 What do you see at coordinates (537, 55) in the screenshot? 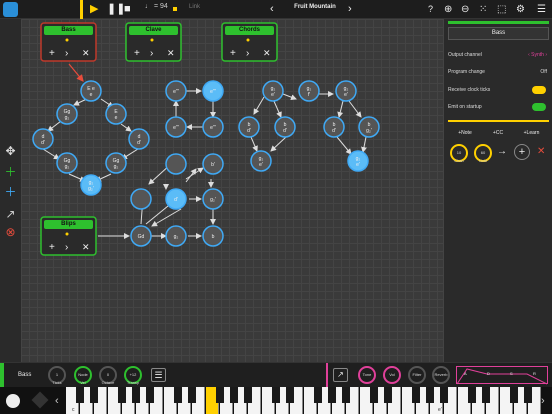
I see `output-channel-value: ‹ Synth ›` at bounding box center [537, 55].